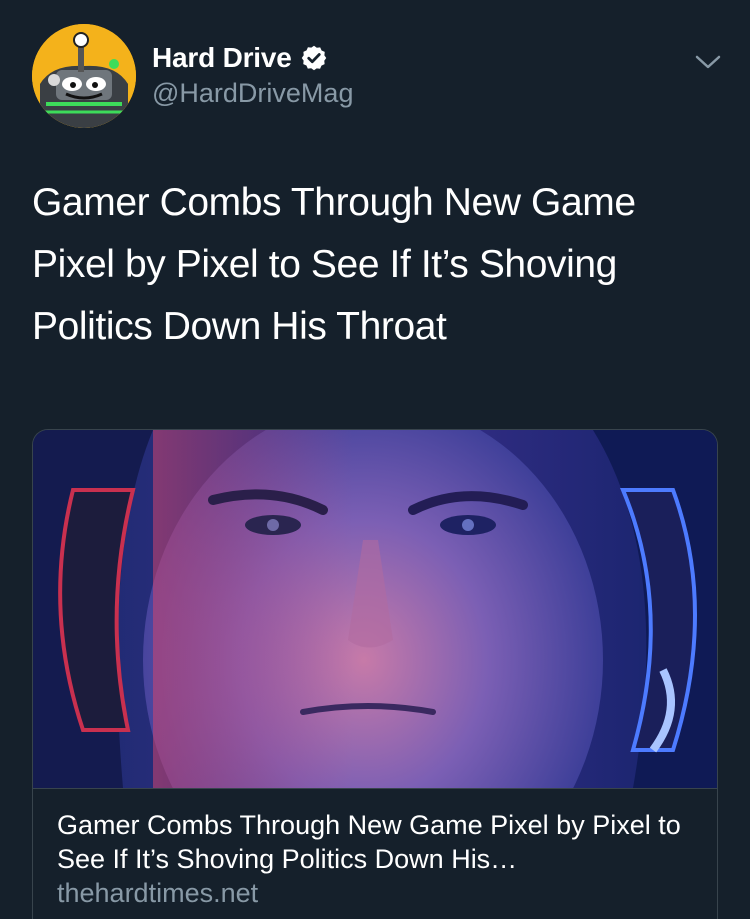 Image resolution: width=750 pixels, height=919 pixels. Describe the element at coordinates (708, 62) in the screenshot. I see `chevron-down-icon` at that location.